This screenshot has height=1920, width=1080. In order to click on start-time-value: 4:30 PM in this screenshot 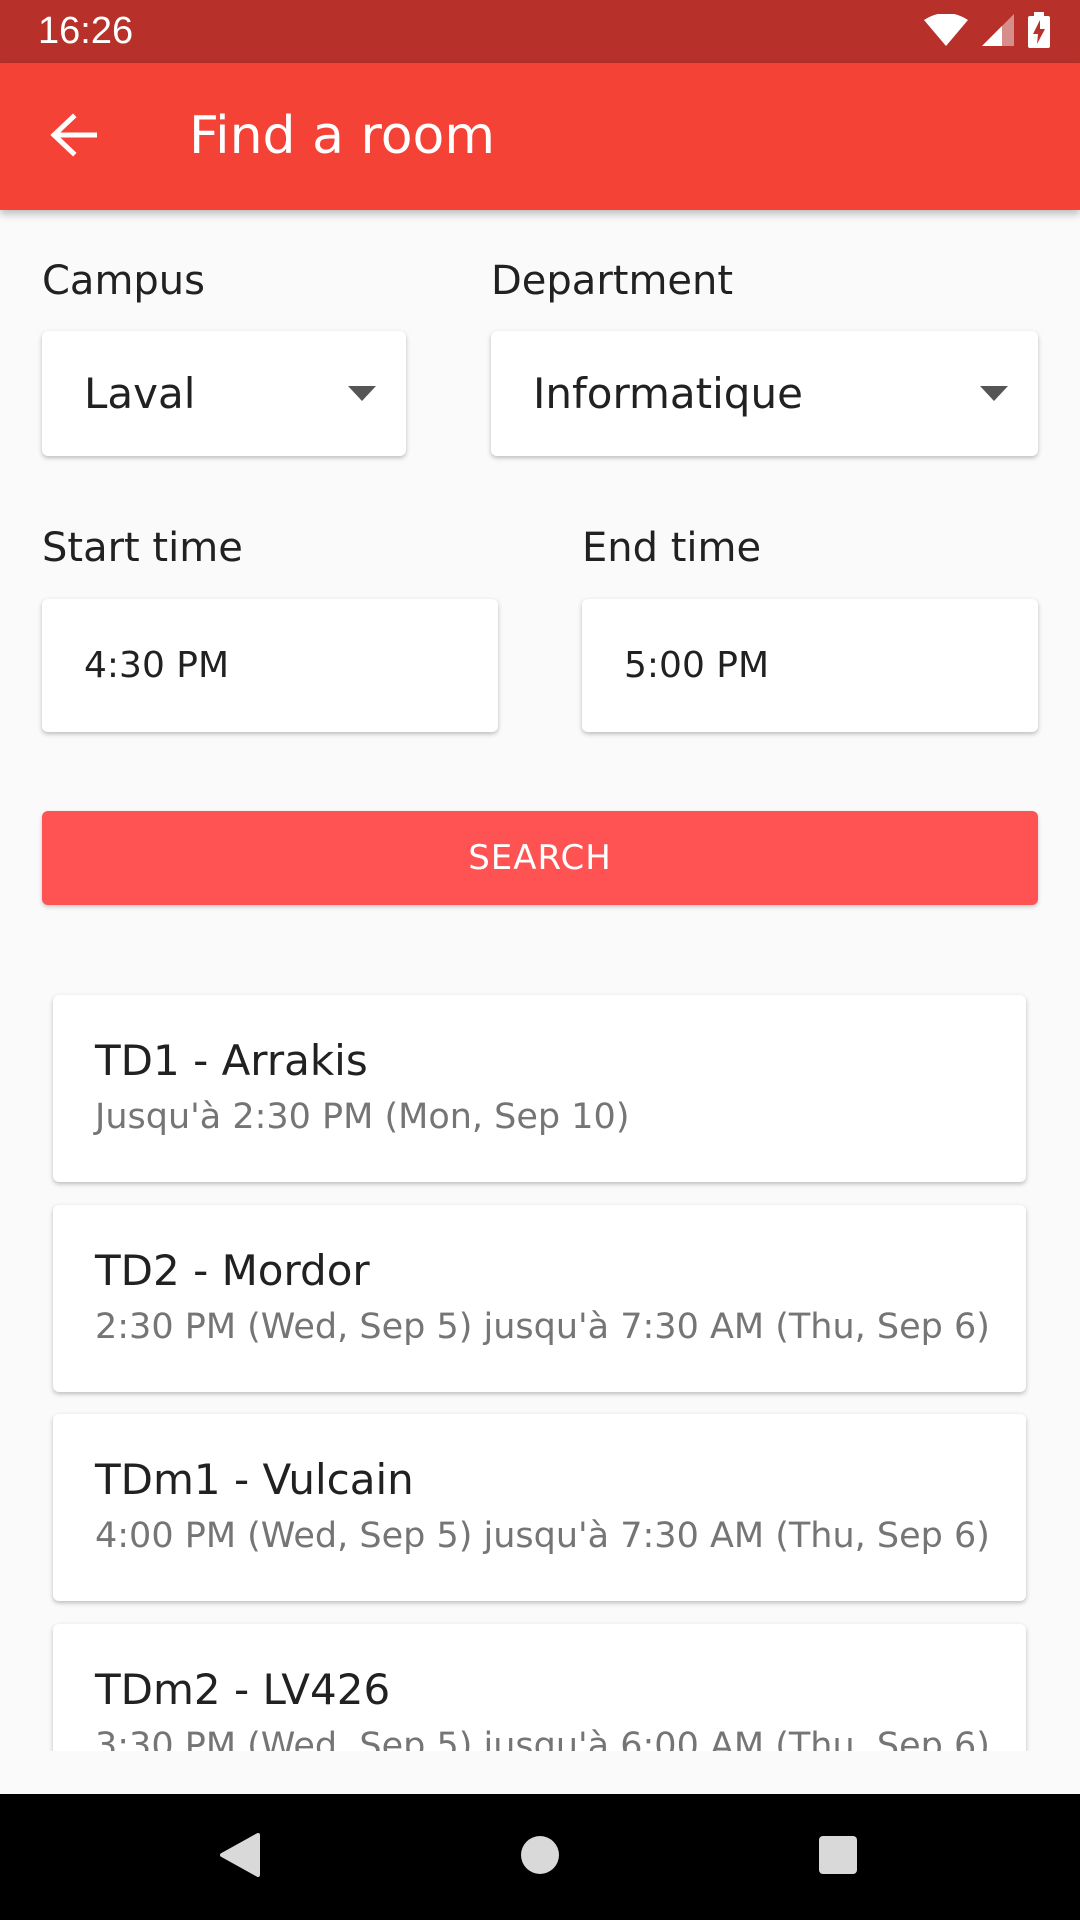, I will do `click(157, 665)`.